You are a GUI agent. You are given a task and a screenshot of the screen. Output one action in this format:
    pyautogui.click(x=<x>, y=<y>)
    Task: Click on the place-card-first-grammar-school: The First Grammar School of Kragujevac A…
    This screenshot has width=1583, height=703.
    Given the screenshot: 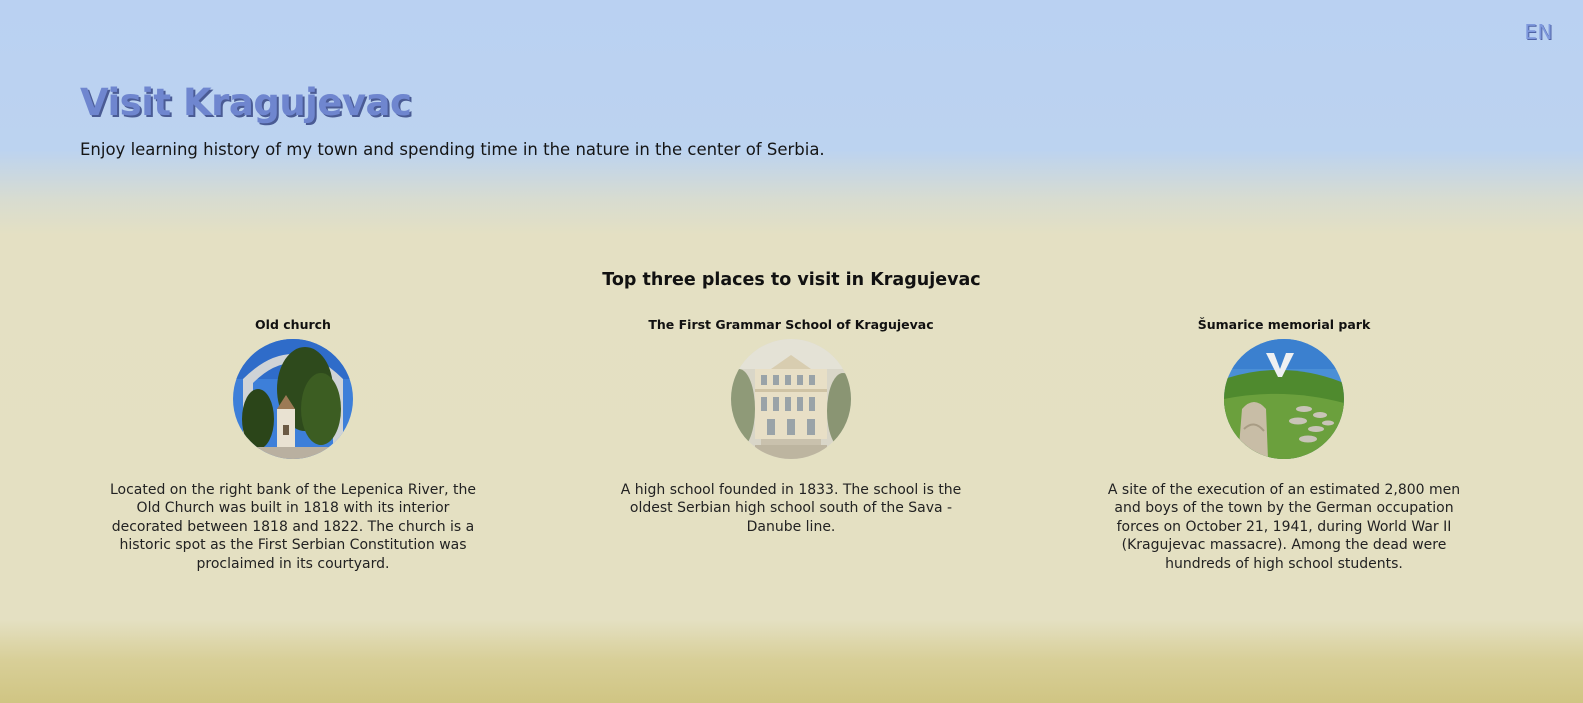 What is the action you would take?
    pyautogui.click(x=791, y=426)
    